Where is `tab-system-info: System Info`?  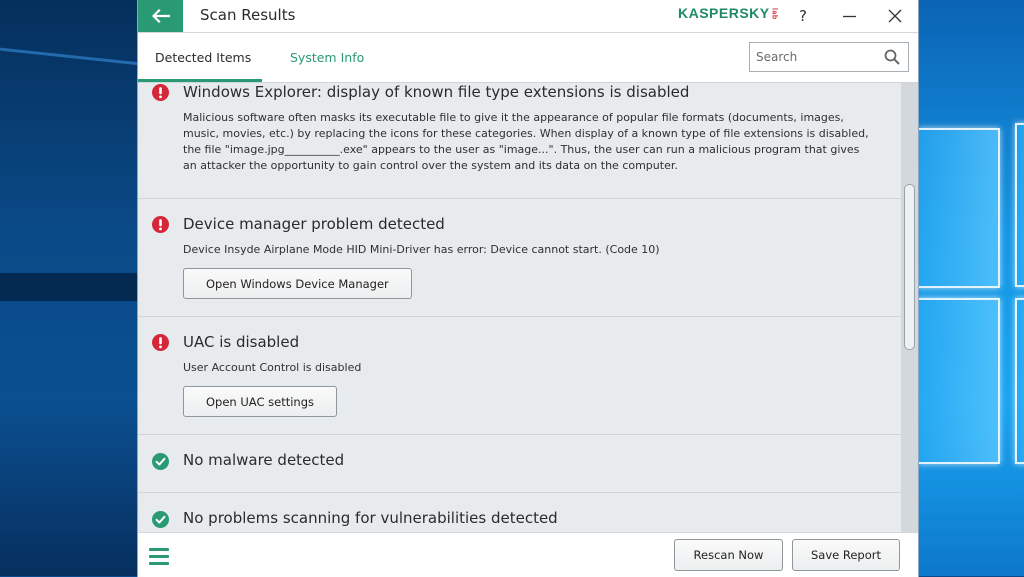
tab-system-info: System Info is located at coordinates (327, 57).